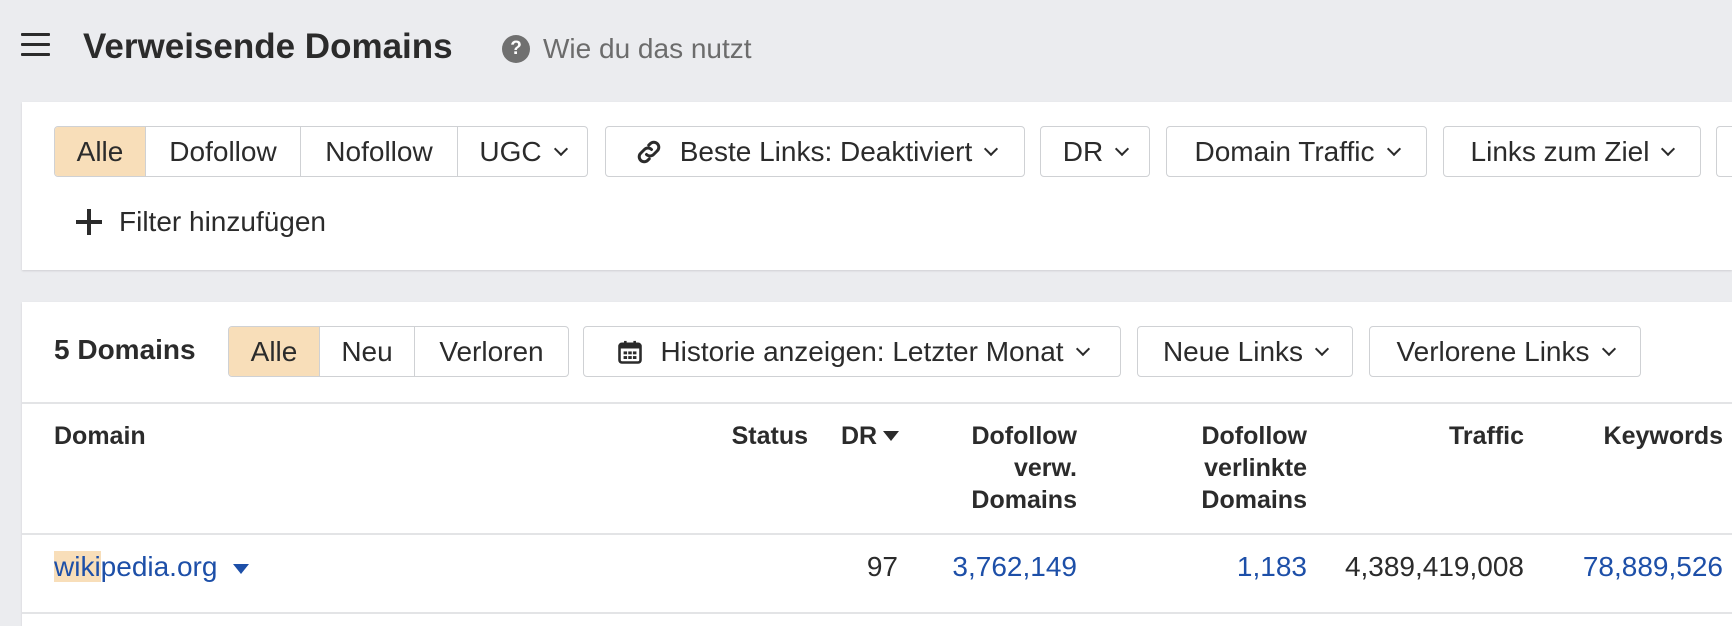 Image resolution: width=1732 pixels, height=626 pixels. Describe the element at coordinates (268, 46) in the screenshot. I see `page-title: Verweisende Domains` at that location.